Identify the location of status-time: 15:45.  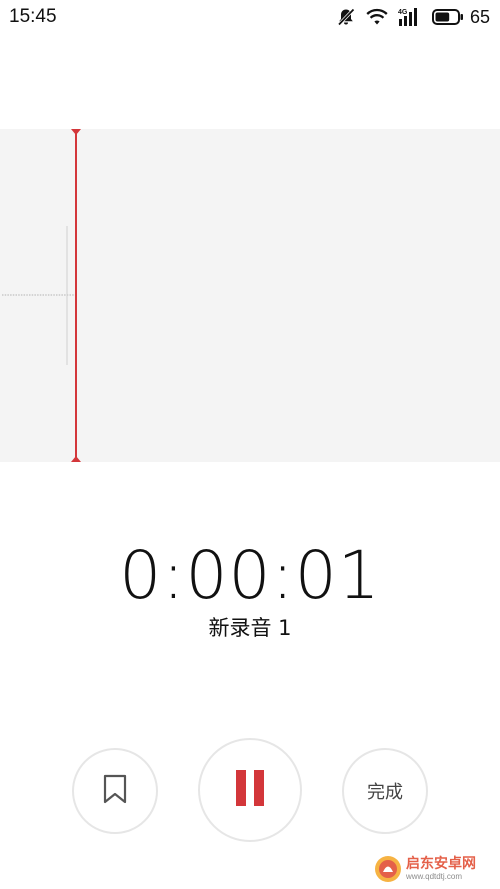
(33, 16).